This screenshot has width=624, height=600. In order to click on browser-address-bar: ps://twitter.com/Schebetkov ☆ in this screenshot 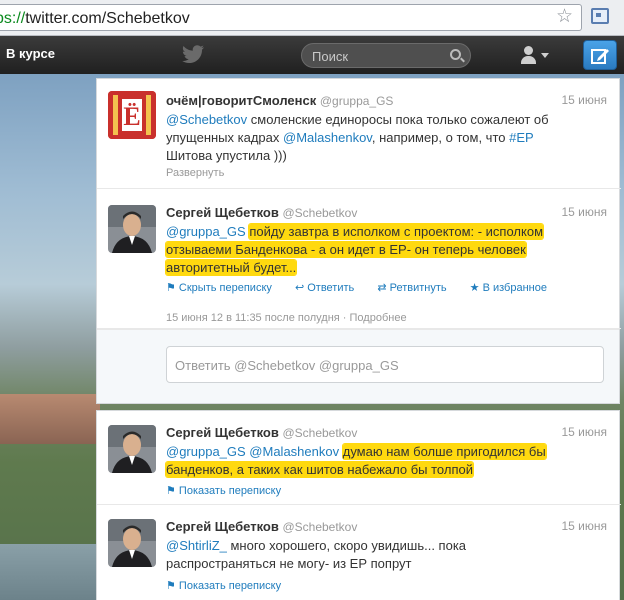, I will do `click(312, 18)`.